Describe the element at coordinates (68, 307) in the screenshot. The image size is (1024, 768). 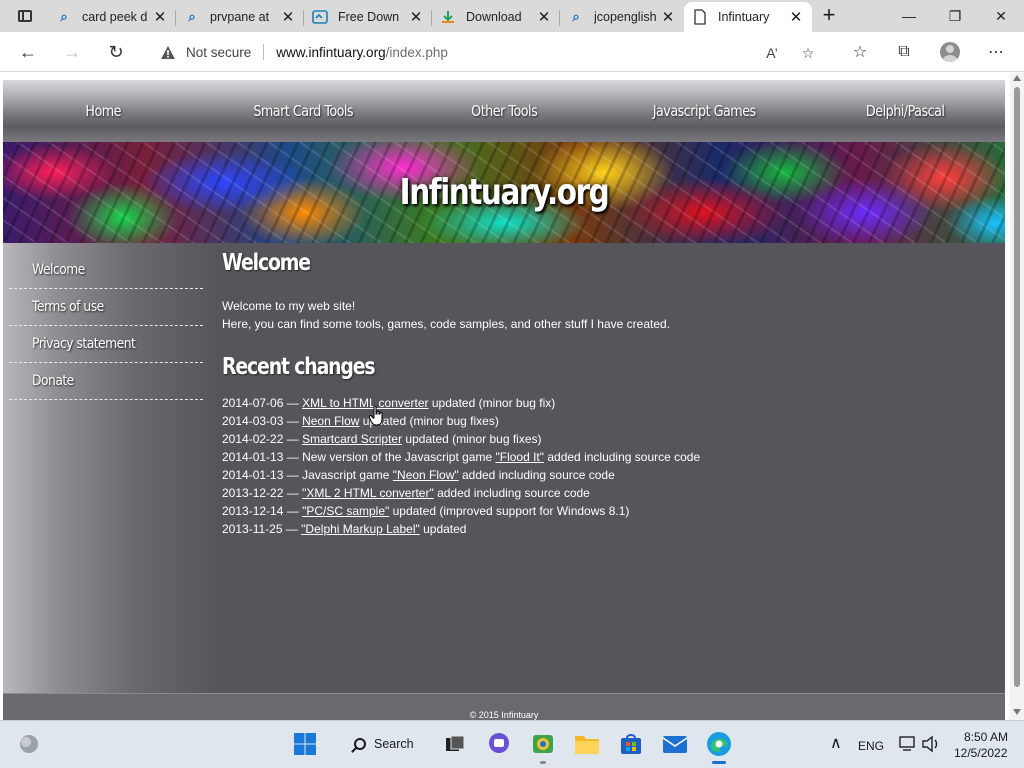
I see `sidebar-item-label: Terms of use` at that location.